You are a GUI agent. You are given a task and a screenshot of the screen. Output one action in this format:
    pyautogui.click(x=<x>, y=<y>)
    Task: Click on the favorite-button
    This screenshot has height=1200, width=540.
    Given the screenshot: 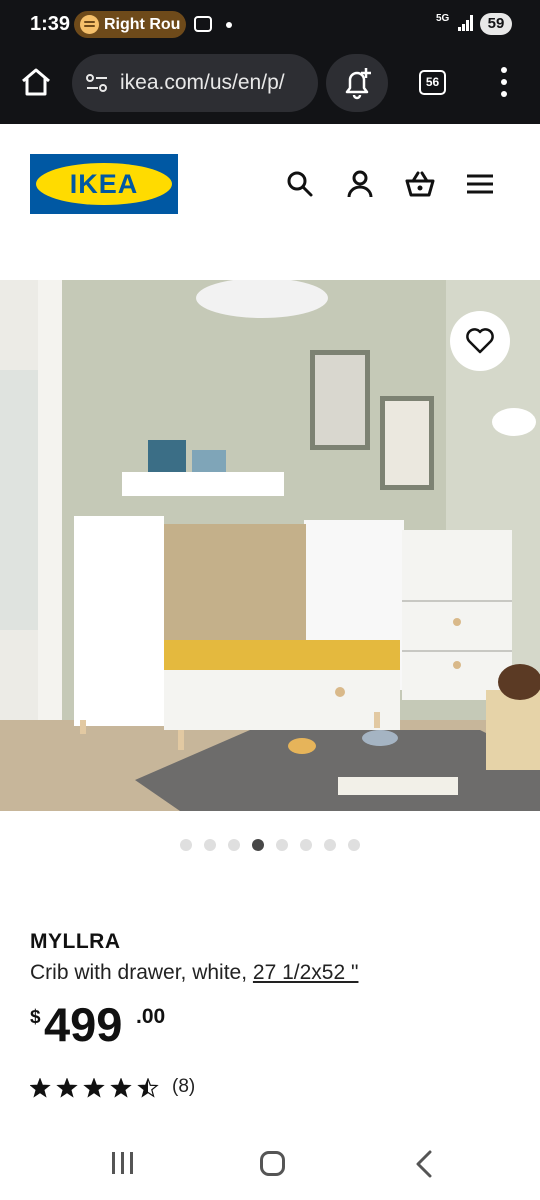 What is the action you would take?
    pyautogui.click(x=480, y=341)
    